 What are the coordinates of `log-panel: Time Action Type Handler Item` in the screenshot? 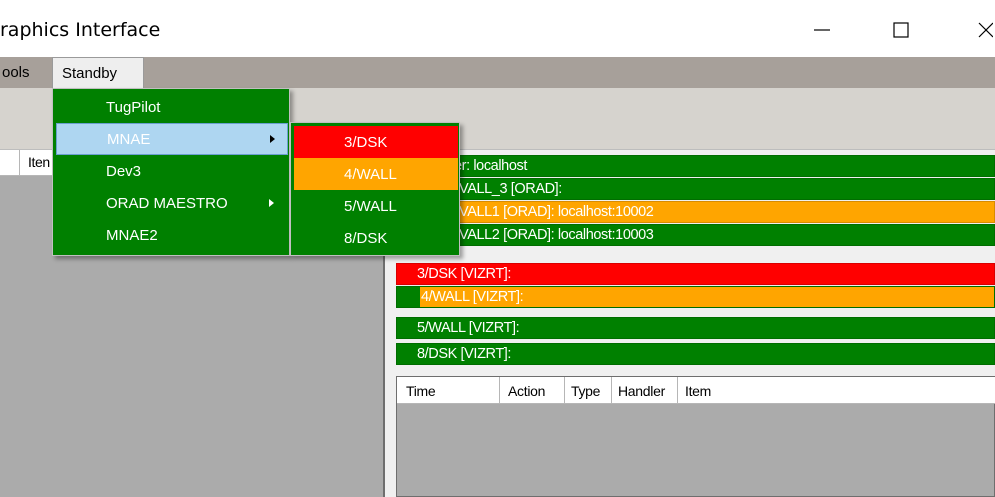 It's located at (695, 436).